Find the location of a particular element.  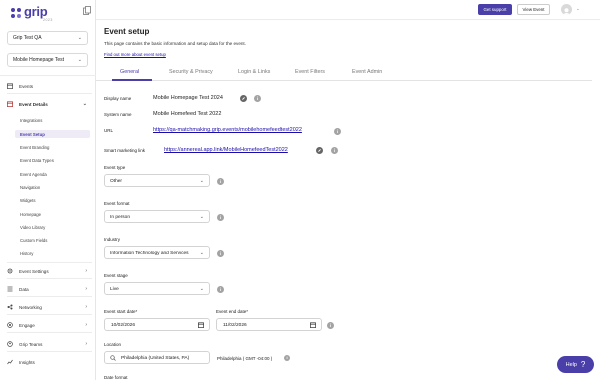

sidebar-item-event-settings: Event Settings › is located at coordinates (50, 271).